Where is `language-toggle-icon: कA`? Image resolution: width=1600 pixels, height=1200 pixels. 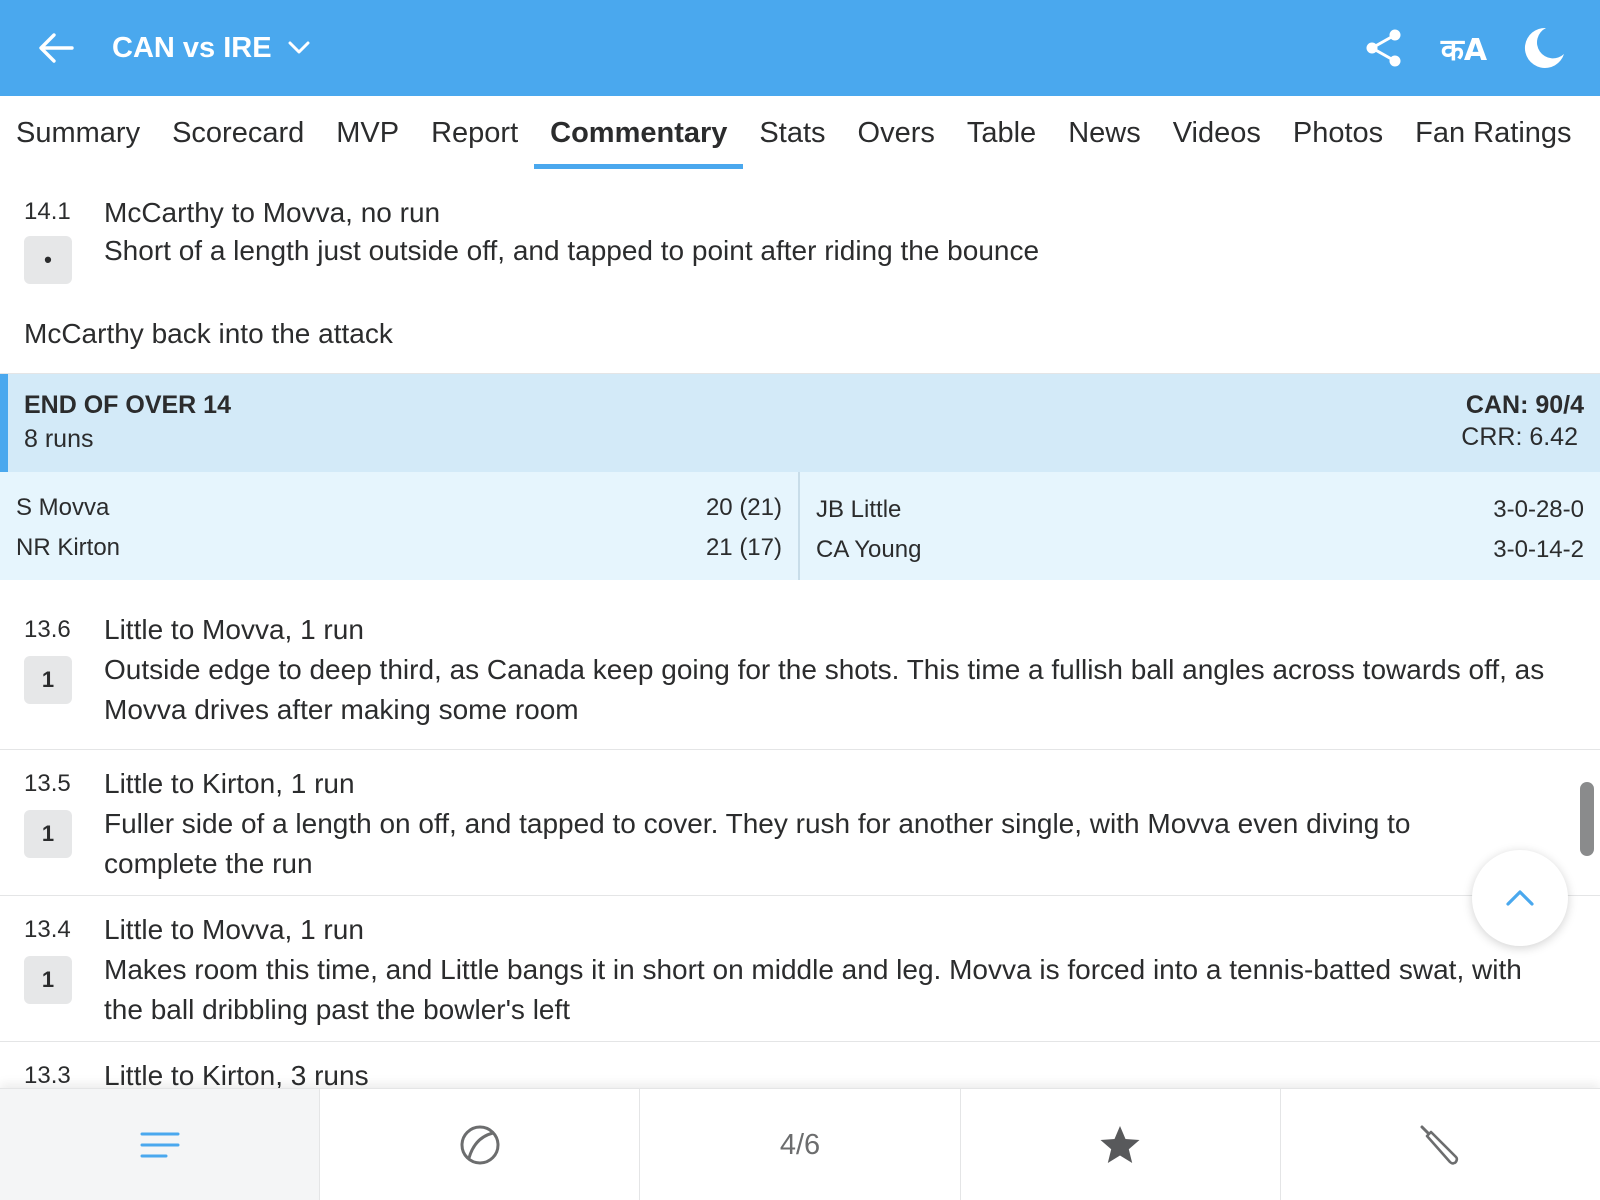
language-toggle-icon: कA is located at coordinates (1464, 48).